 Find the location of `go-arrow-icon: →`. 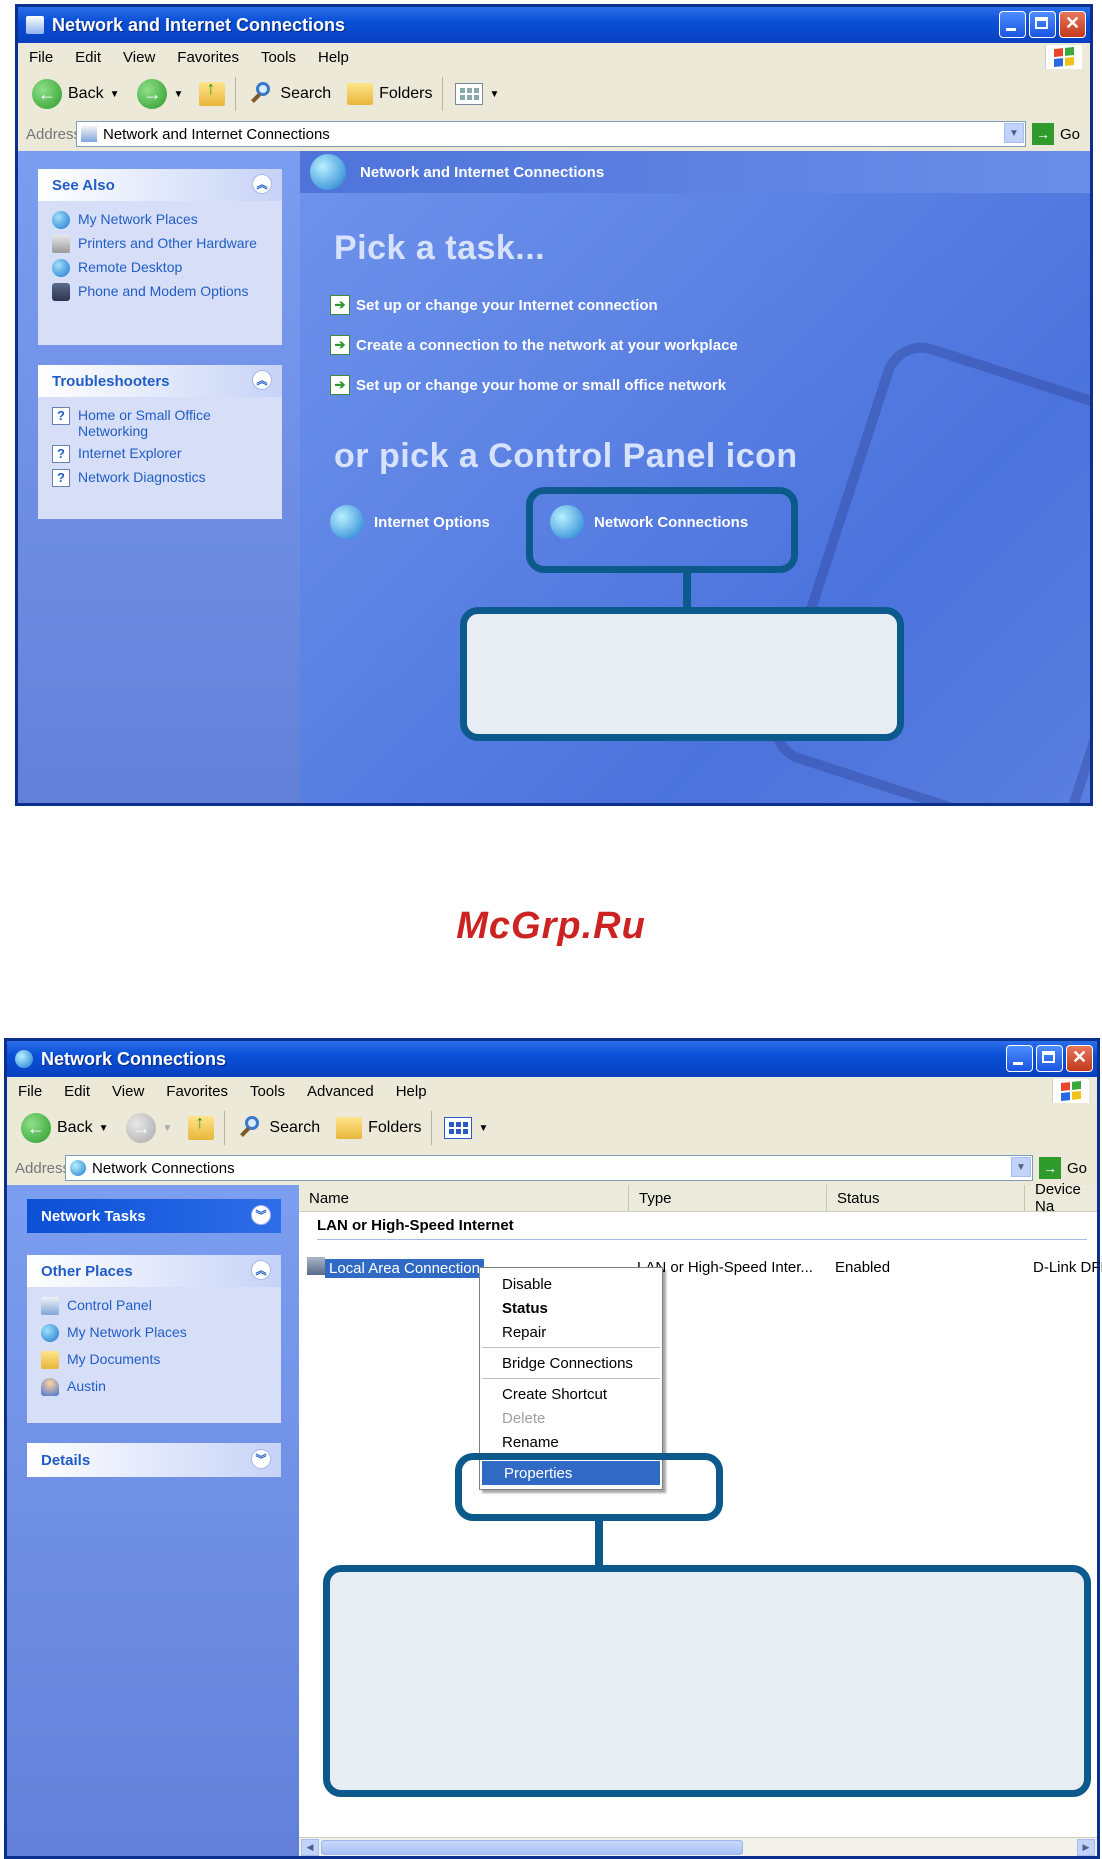

go-arrow-icon: → is located at coordinates (1042, 134).